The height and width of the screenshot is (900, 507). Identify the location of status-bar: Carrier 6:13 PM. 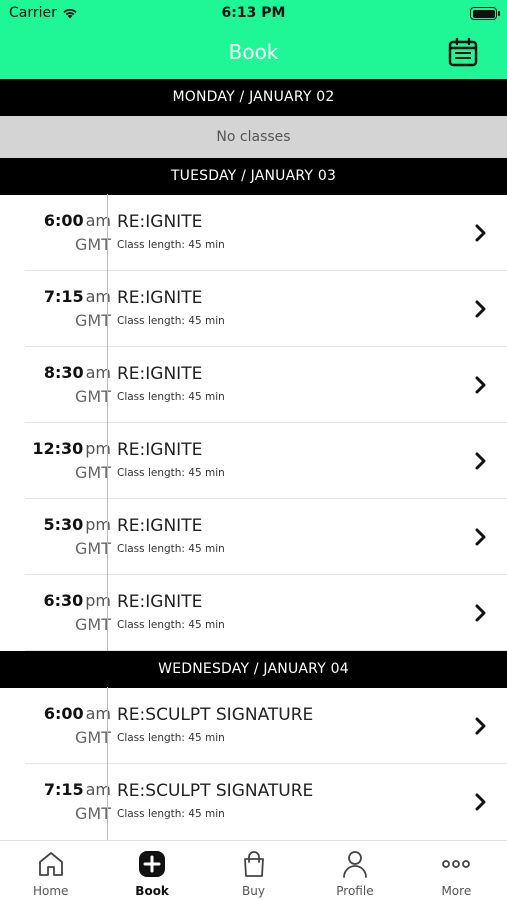
(253, 14).